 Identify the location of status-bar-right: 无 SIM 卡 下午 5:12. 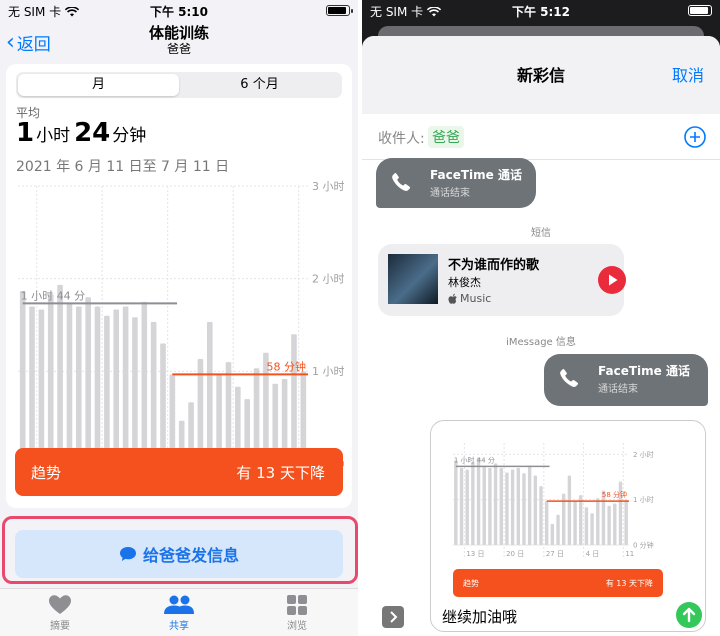
(541, 10).